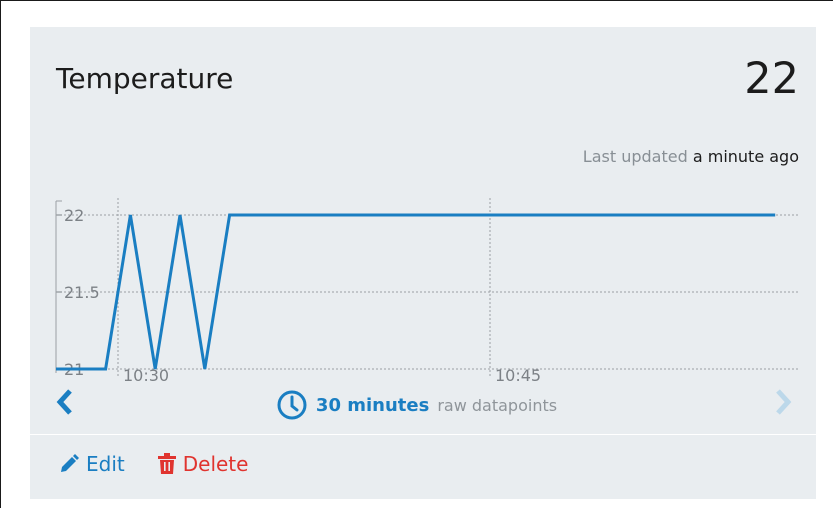 The width and height of the screenshot is (833, 508). What do you see at coordinates (423, 434) in the screenshot?
I see `divider` at bounding box center [423, 434].